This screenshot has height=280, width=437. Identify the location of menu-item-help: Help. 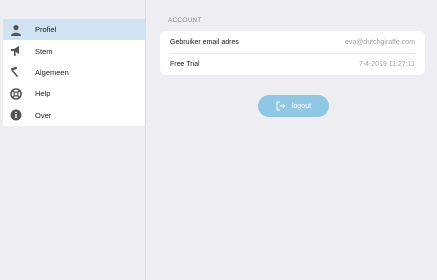
(74, 93).